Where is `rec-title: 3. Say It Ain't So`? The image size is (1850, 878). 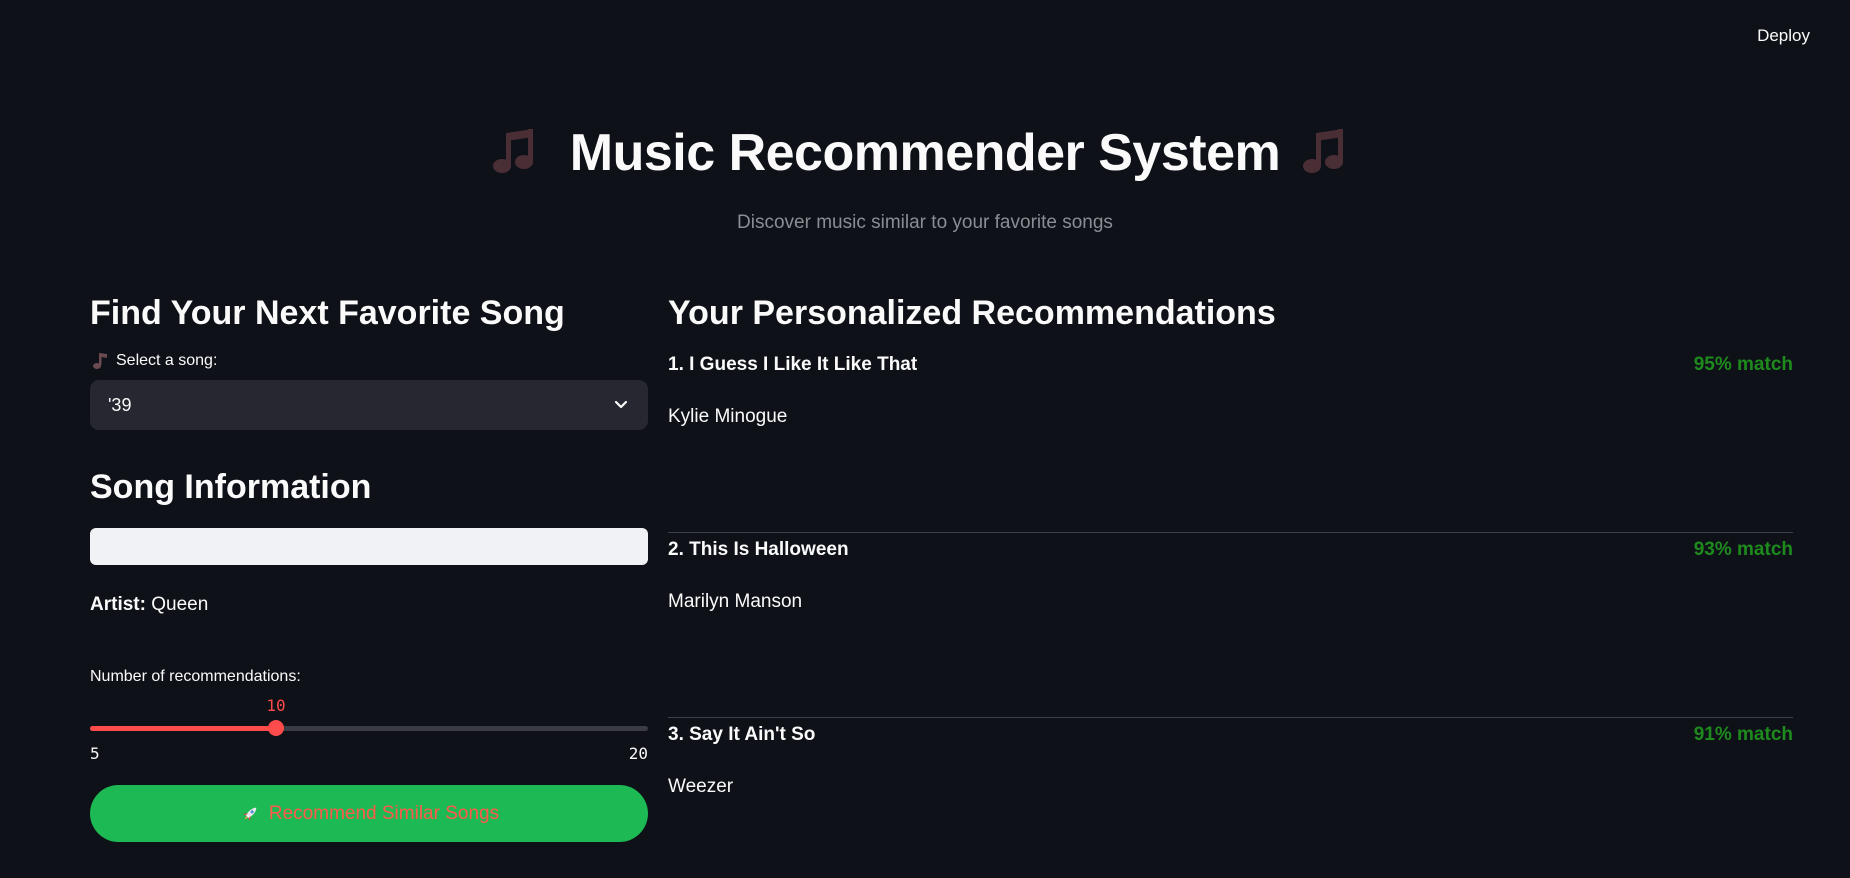
rec-title: 3. Say It Ain't So is located at coordinates (742, 734).